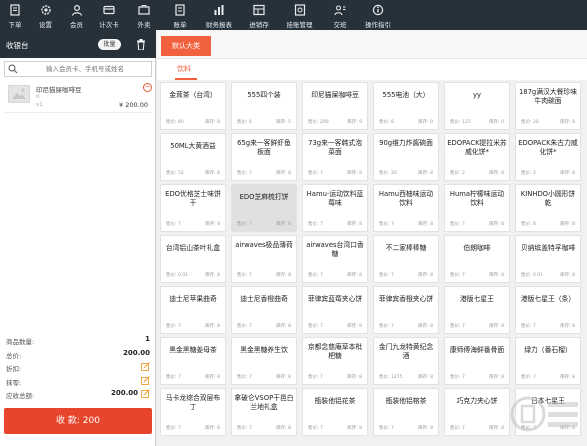 The image size is (587, 446). I want to click on product-card: 金茸茶（台湾） 售价: 80 库存: 8, so click(193, 106).